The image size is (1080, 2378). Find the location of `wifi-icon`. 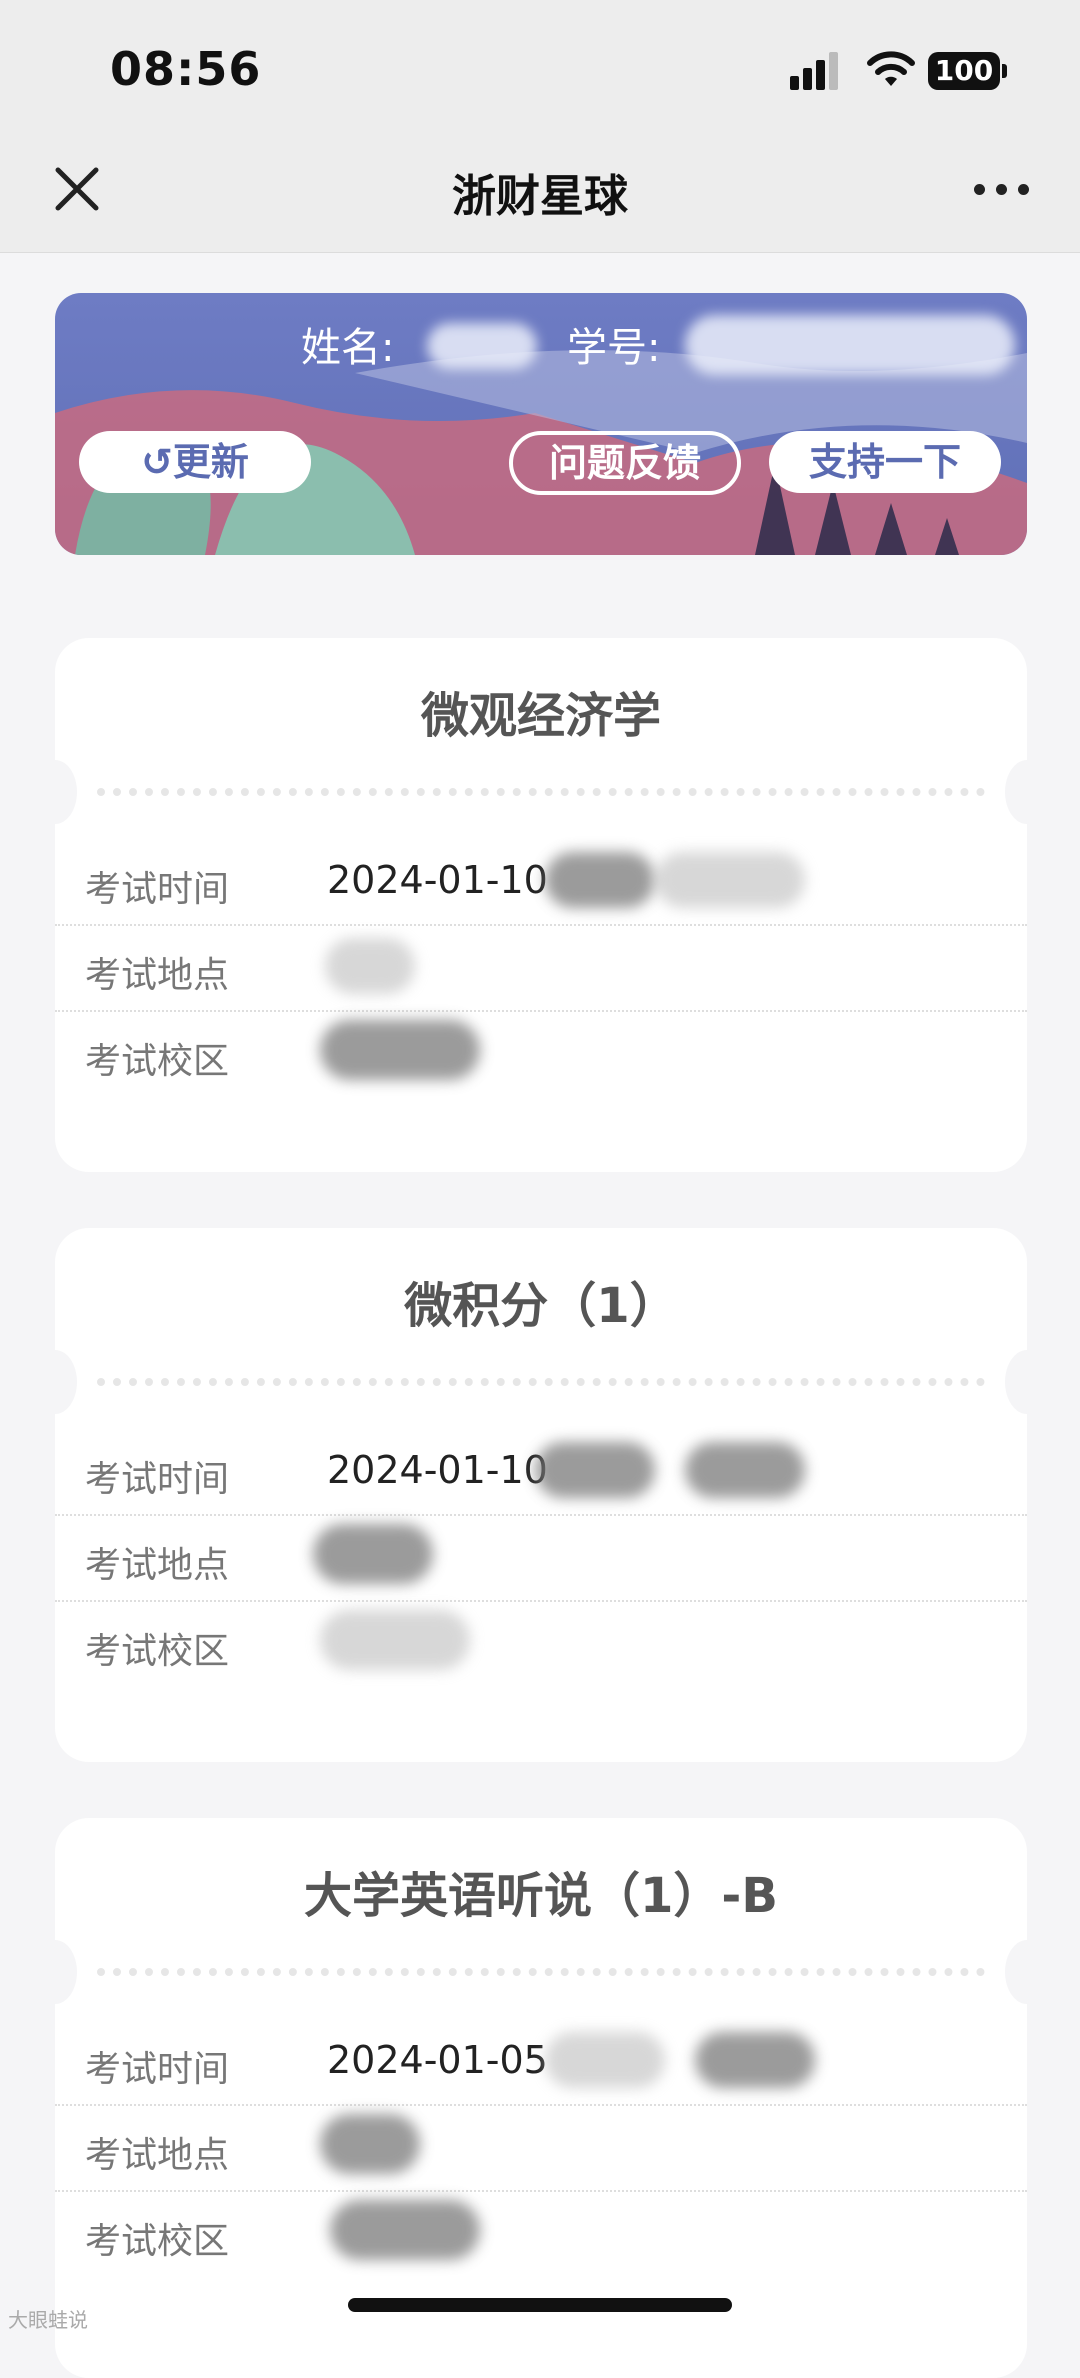

wifi-icon is located at coordinates (891, 68).